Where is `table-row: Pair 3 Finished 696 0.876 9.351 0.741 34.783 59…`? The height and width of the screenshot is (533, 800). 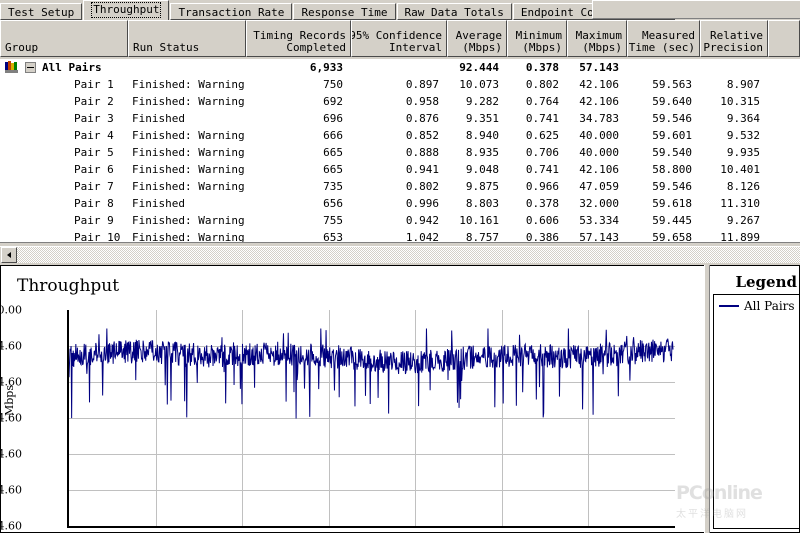 table-row: Pair 3 Finished 696 0.876 9.351 0.741 34.783 59… is located at coordinates (400, 118).